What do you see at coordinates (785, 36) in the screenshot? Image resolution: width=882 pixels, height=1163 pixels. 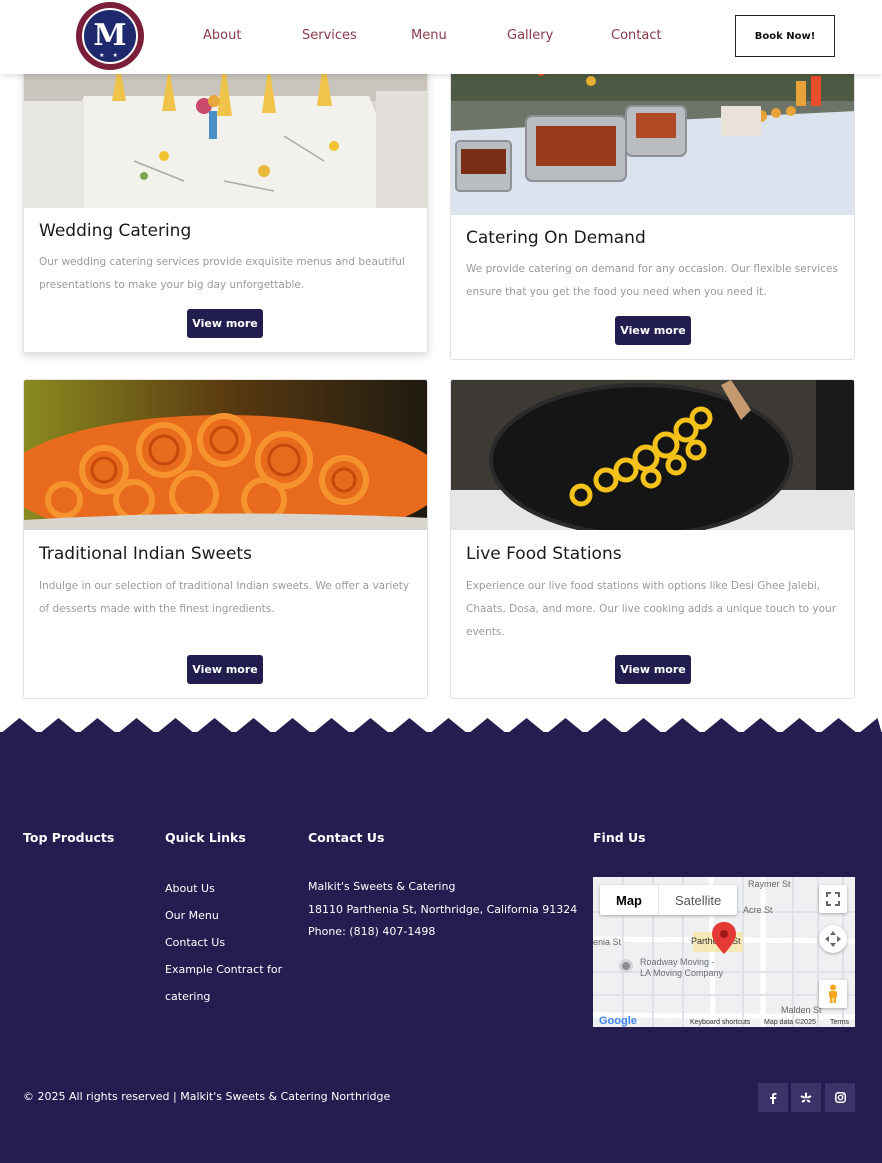 I see `book-now-button: Book Now!` at bounding box center [785, 36].